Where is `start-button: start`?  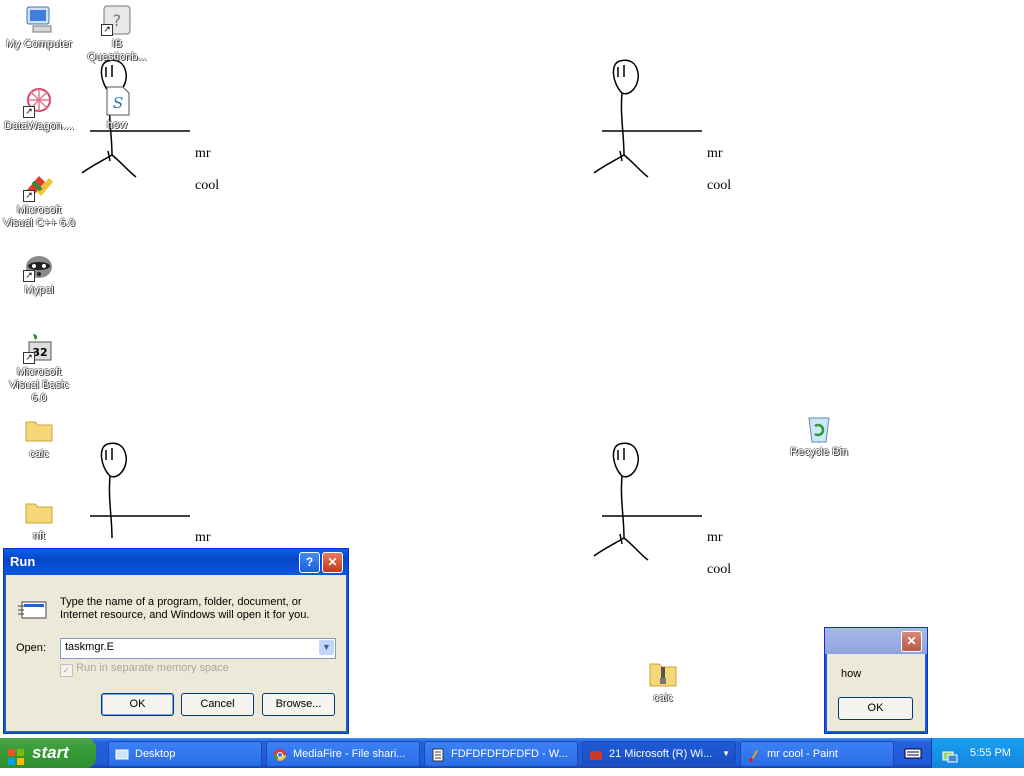 start-button: start is located at coordinates (48, 753).